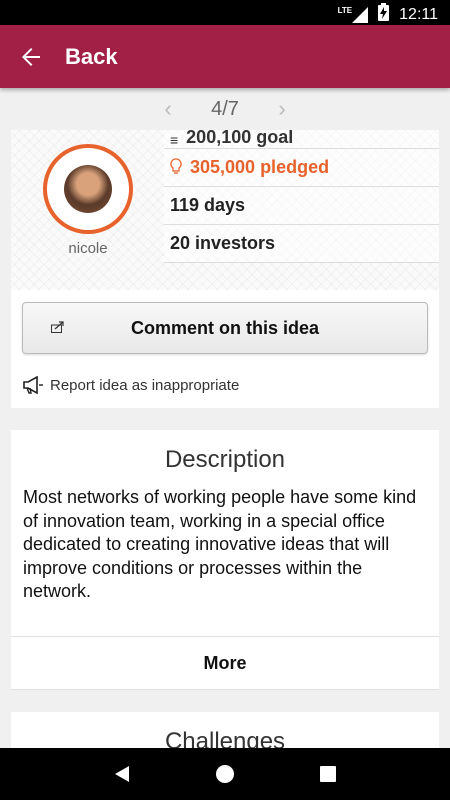 This screenshot has height=800, width=450. I want to click on page-indicator: 4/7, so click(225, 108).